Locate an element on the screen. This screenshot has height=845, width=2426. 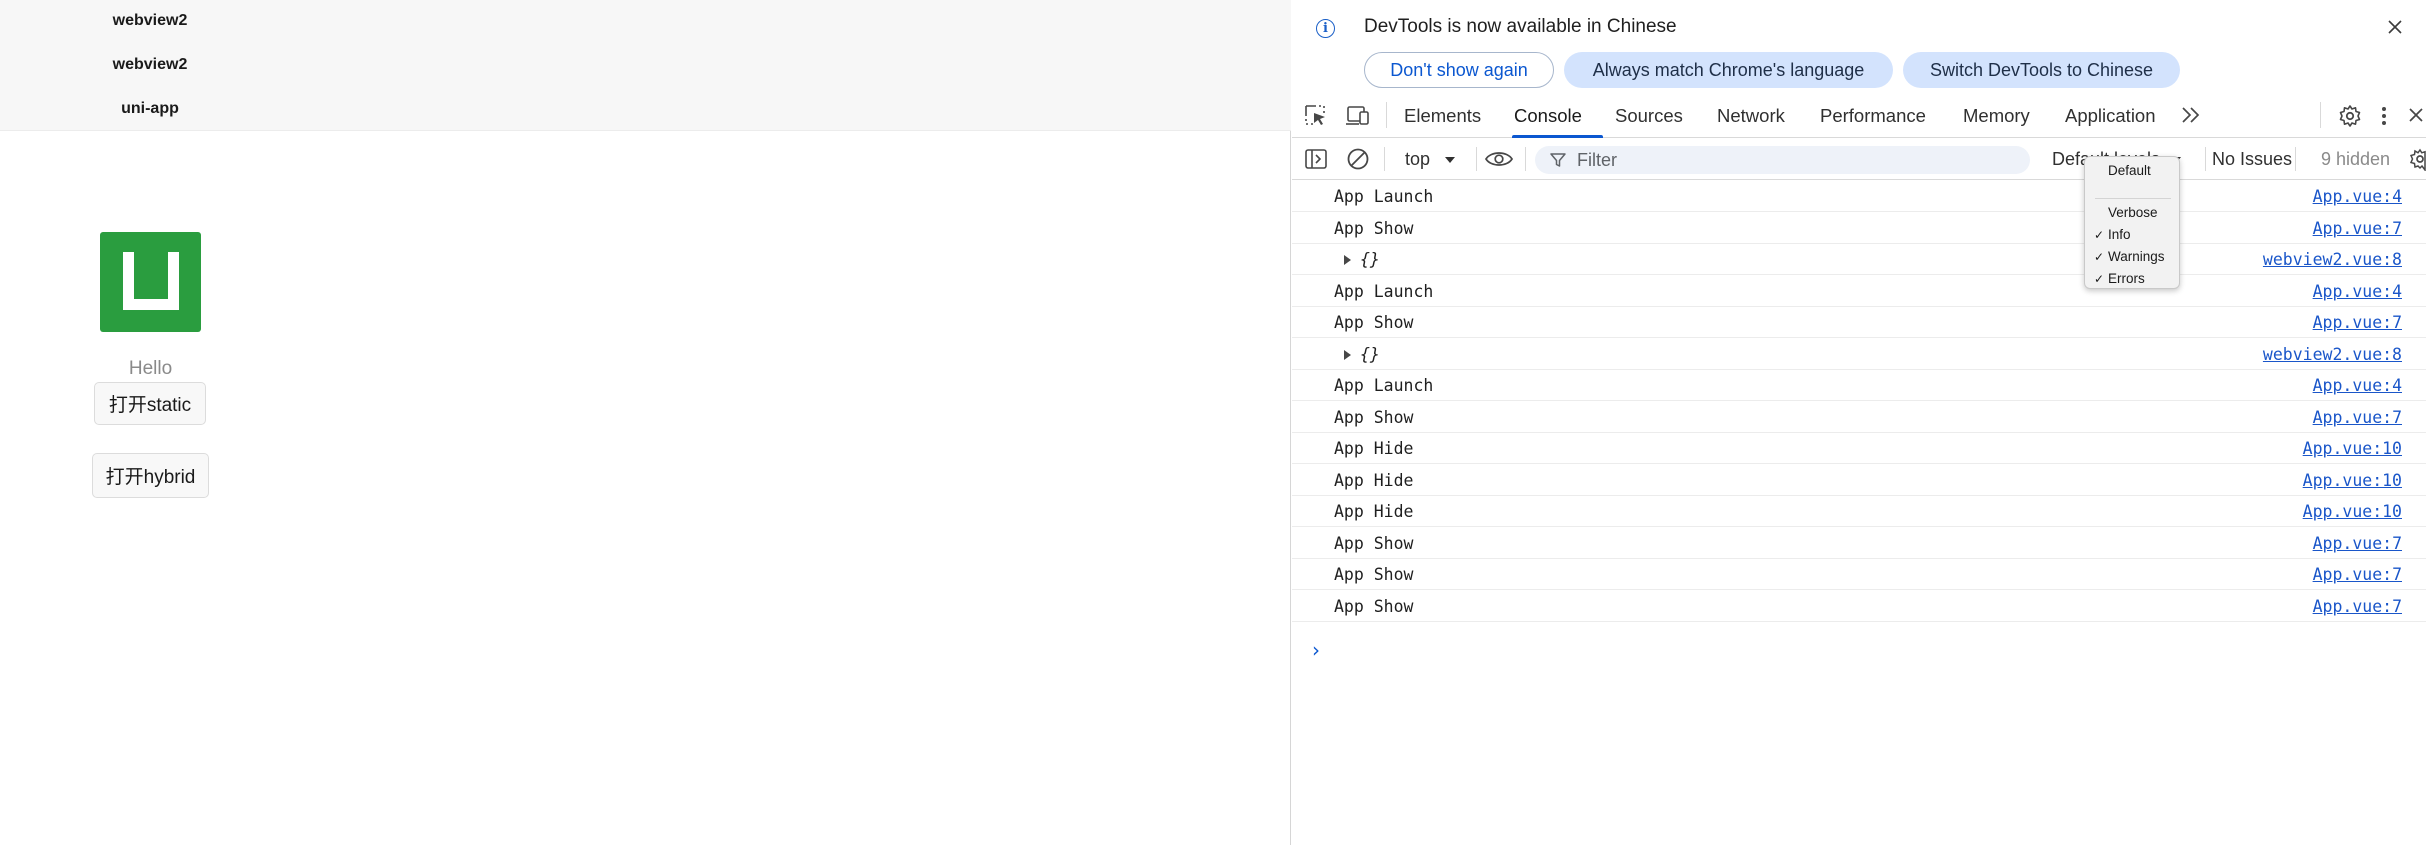
tab-sources: Sources is located at coordinates (1649, 116).